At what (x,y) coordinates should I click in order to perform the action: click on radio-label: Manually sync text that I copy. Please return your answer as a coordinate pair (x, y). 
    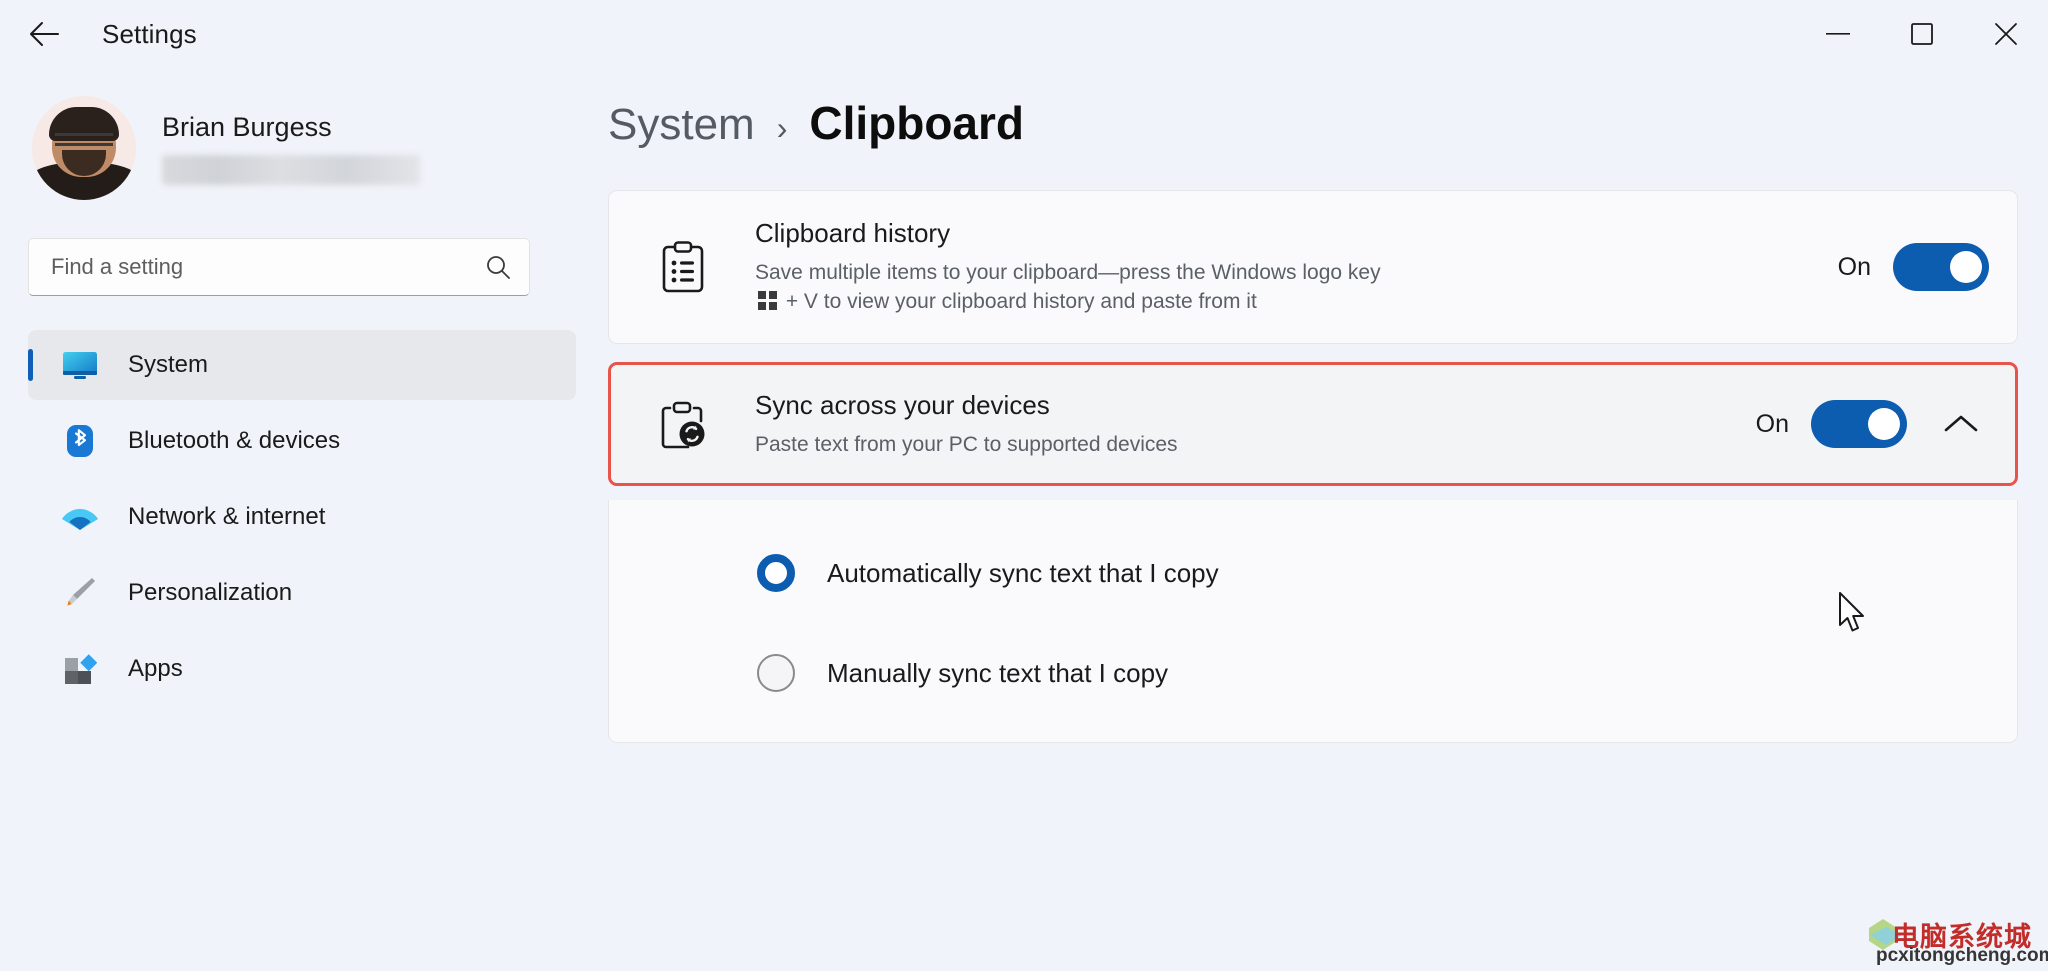
    Looking at the image, I should click on (998, 672).